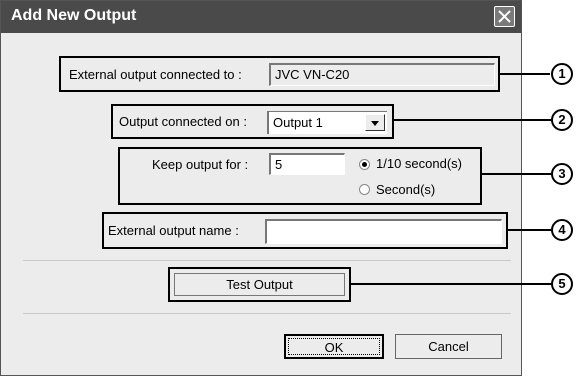 The width and height of the screenshot is (579, 378). What do you see at coordinates (200, 164) in the screenshot?
I see `keep-output-label: Keep output for :` at bounding box center [200, 164].